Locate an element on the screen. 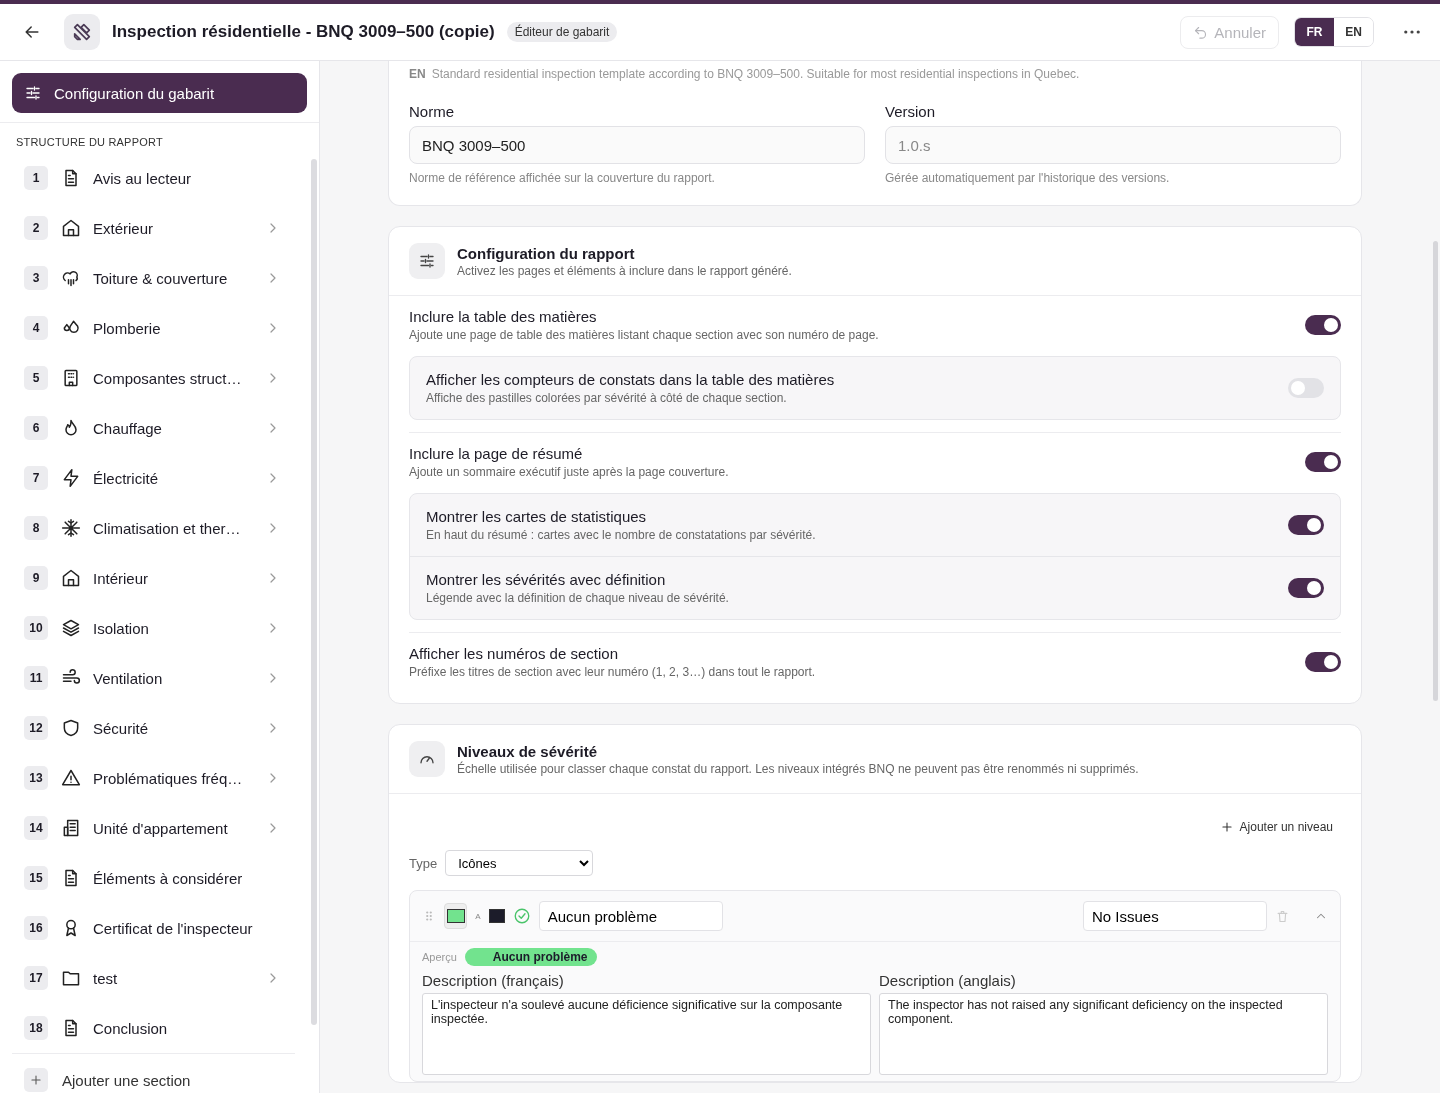 The width and height of the screenshot is (1440, 1093). field-label: Description (anglais) is located at coordinates (948, 980).